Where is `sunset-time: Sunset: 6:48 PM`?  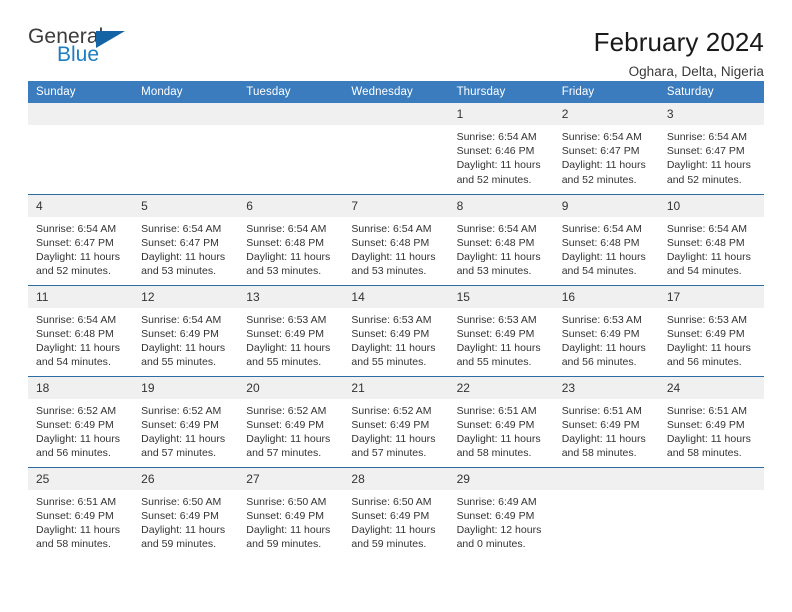
sunset-time: Sunset: 6:48 PM is located at coordinates (495, 242).